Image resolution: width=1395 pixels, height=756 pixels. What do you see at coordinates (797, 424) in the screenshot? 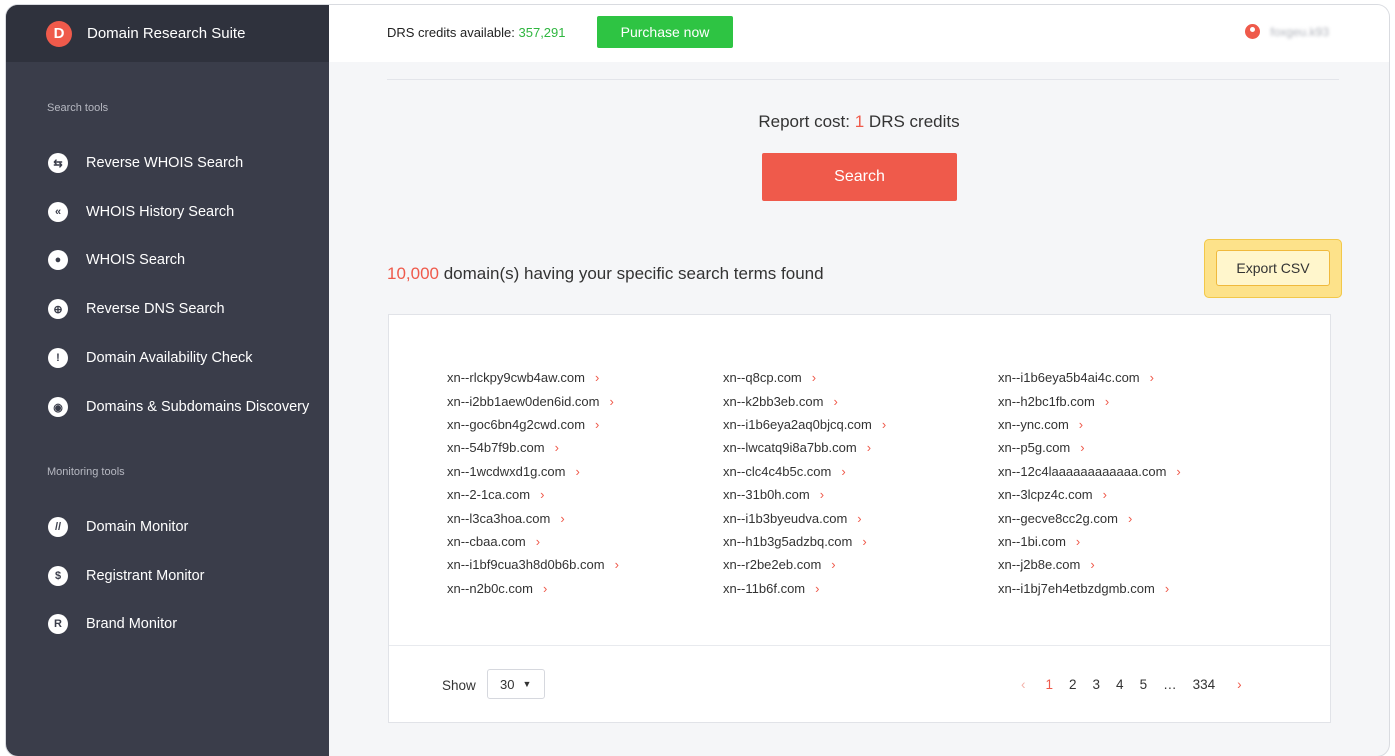
I see `domain-link: xn--i1b6eya2aq0bjcq.com` at bounding box center [797, 424].